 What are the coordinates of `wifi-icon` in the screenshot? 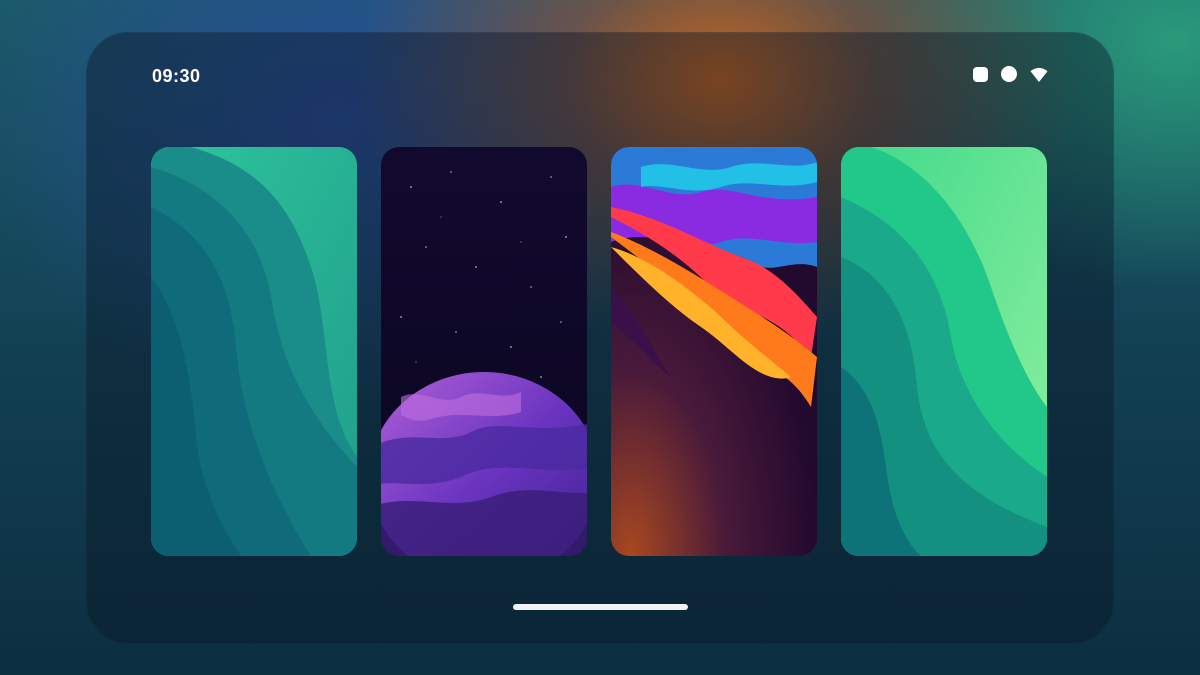 It's located at (1039, 74).